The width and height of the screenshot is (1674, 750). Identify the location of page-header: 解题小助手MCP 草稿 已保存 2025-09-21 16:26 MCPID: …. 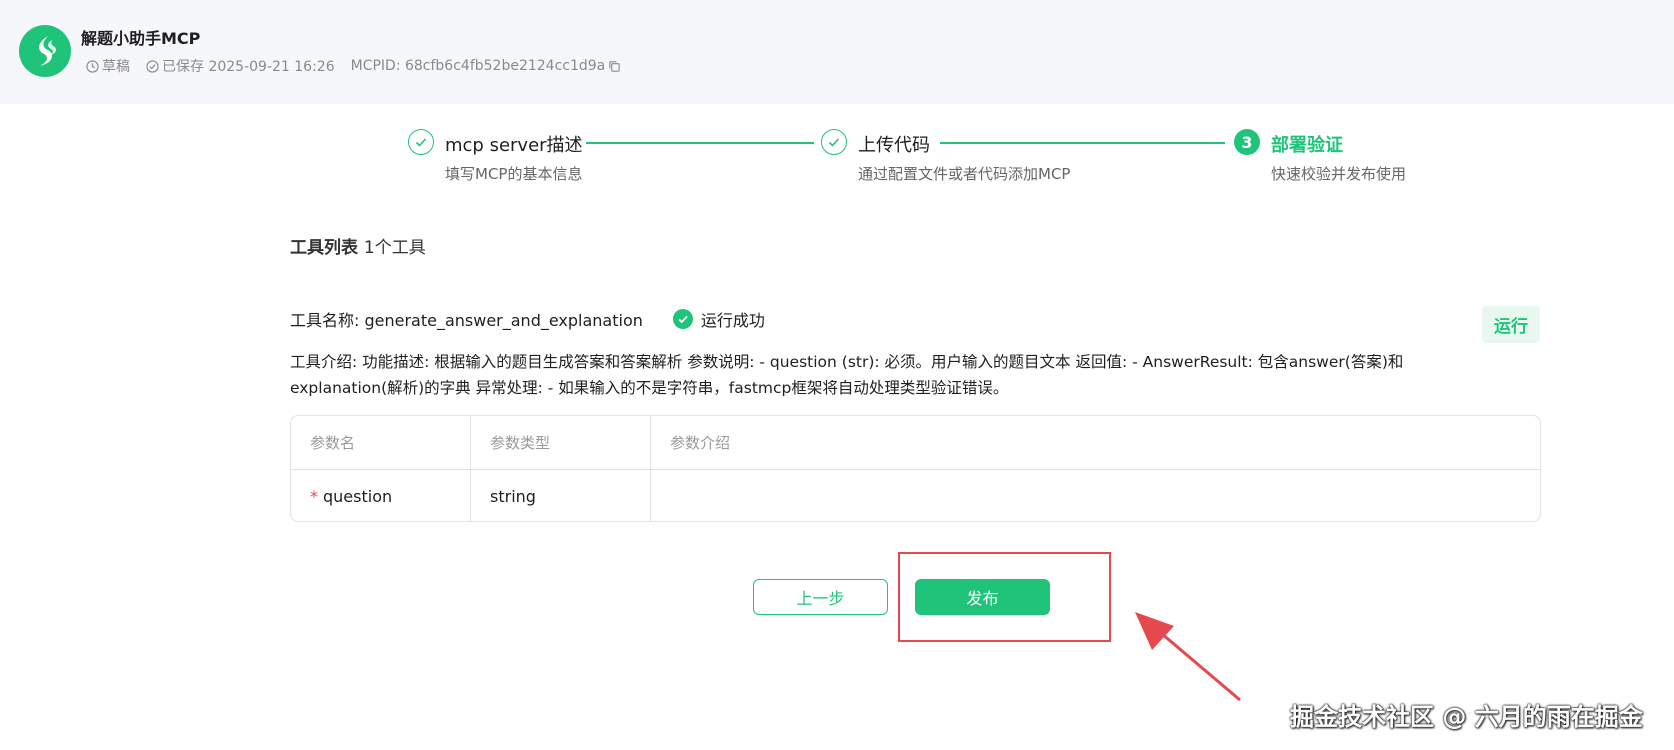
(837, 52).